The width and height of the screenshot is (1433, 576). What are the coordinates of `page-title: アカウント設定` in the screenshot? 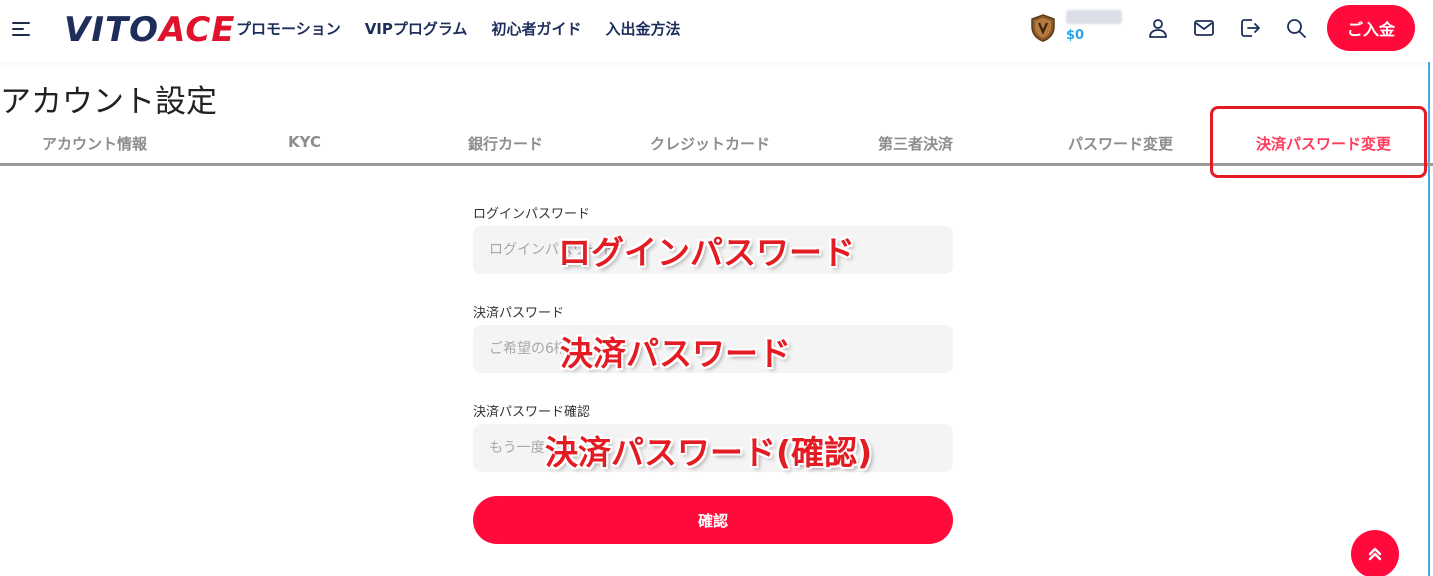 It's located at (108, 102).